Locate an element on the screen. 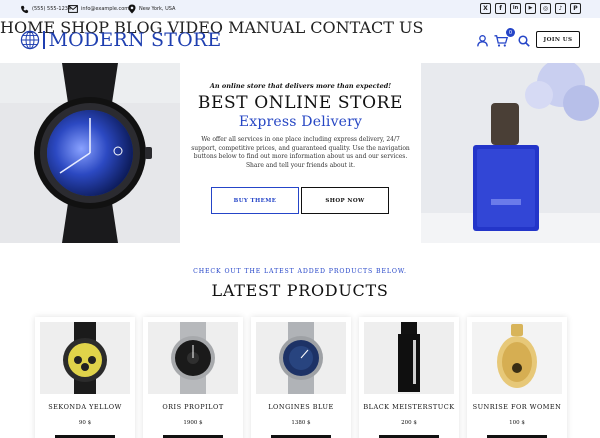 This screenshot has width=600, height=438. location-text: New York, USA is located at coordinates (157, 9).